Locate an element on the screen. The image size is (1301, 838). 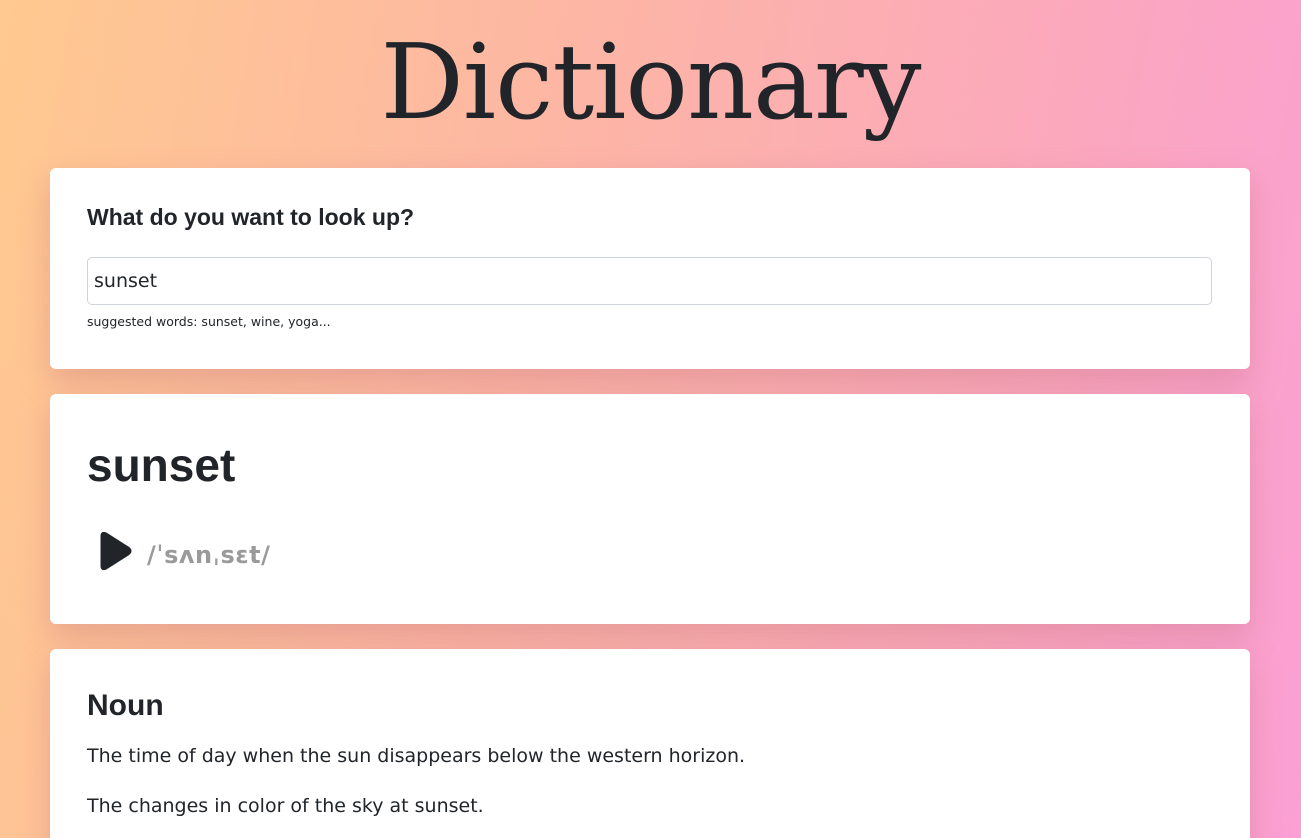
play-audio-button is located at coordinates (114, 551).